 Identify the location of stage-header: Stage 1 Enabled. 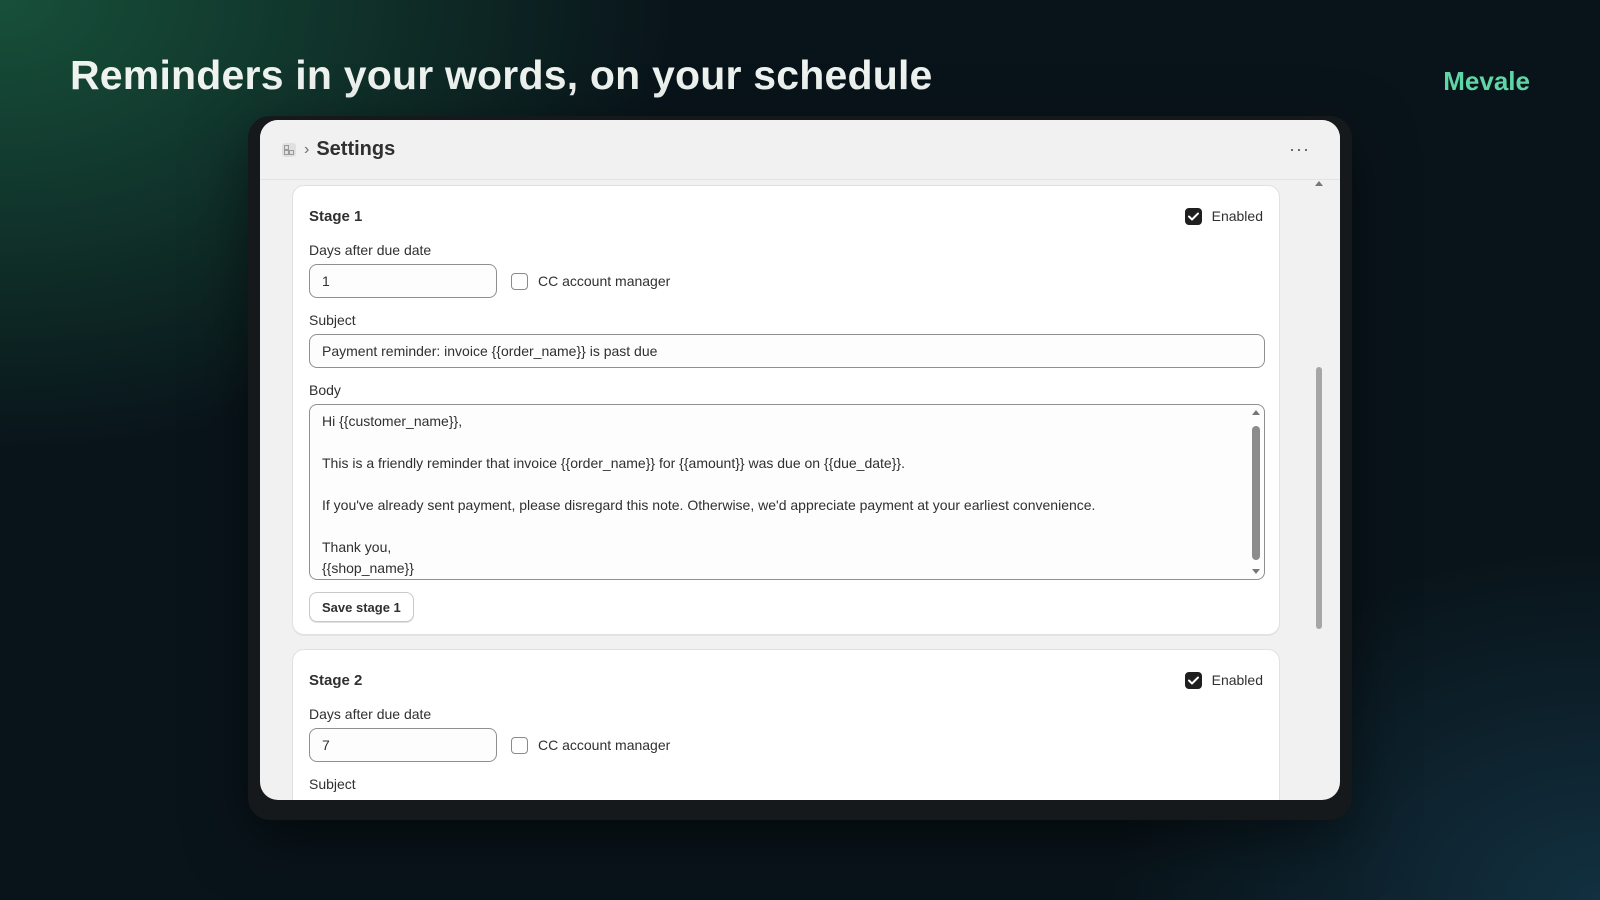
(786, 216).